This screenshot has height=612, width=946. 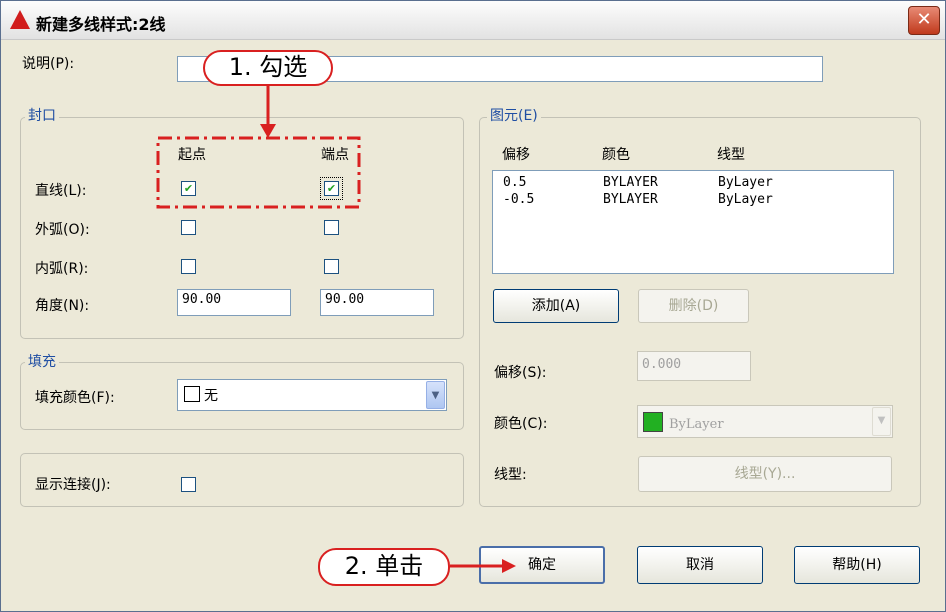 What do you see at coordinates (268, 68) in the screenshot?
I see `step1-callout: 1. 勾选` at bounding box center [268, 68].